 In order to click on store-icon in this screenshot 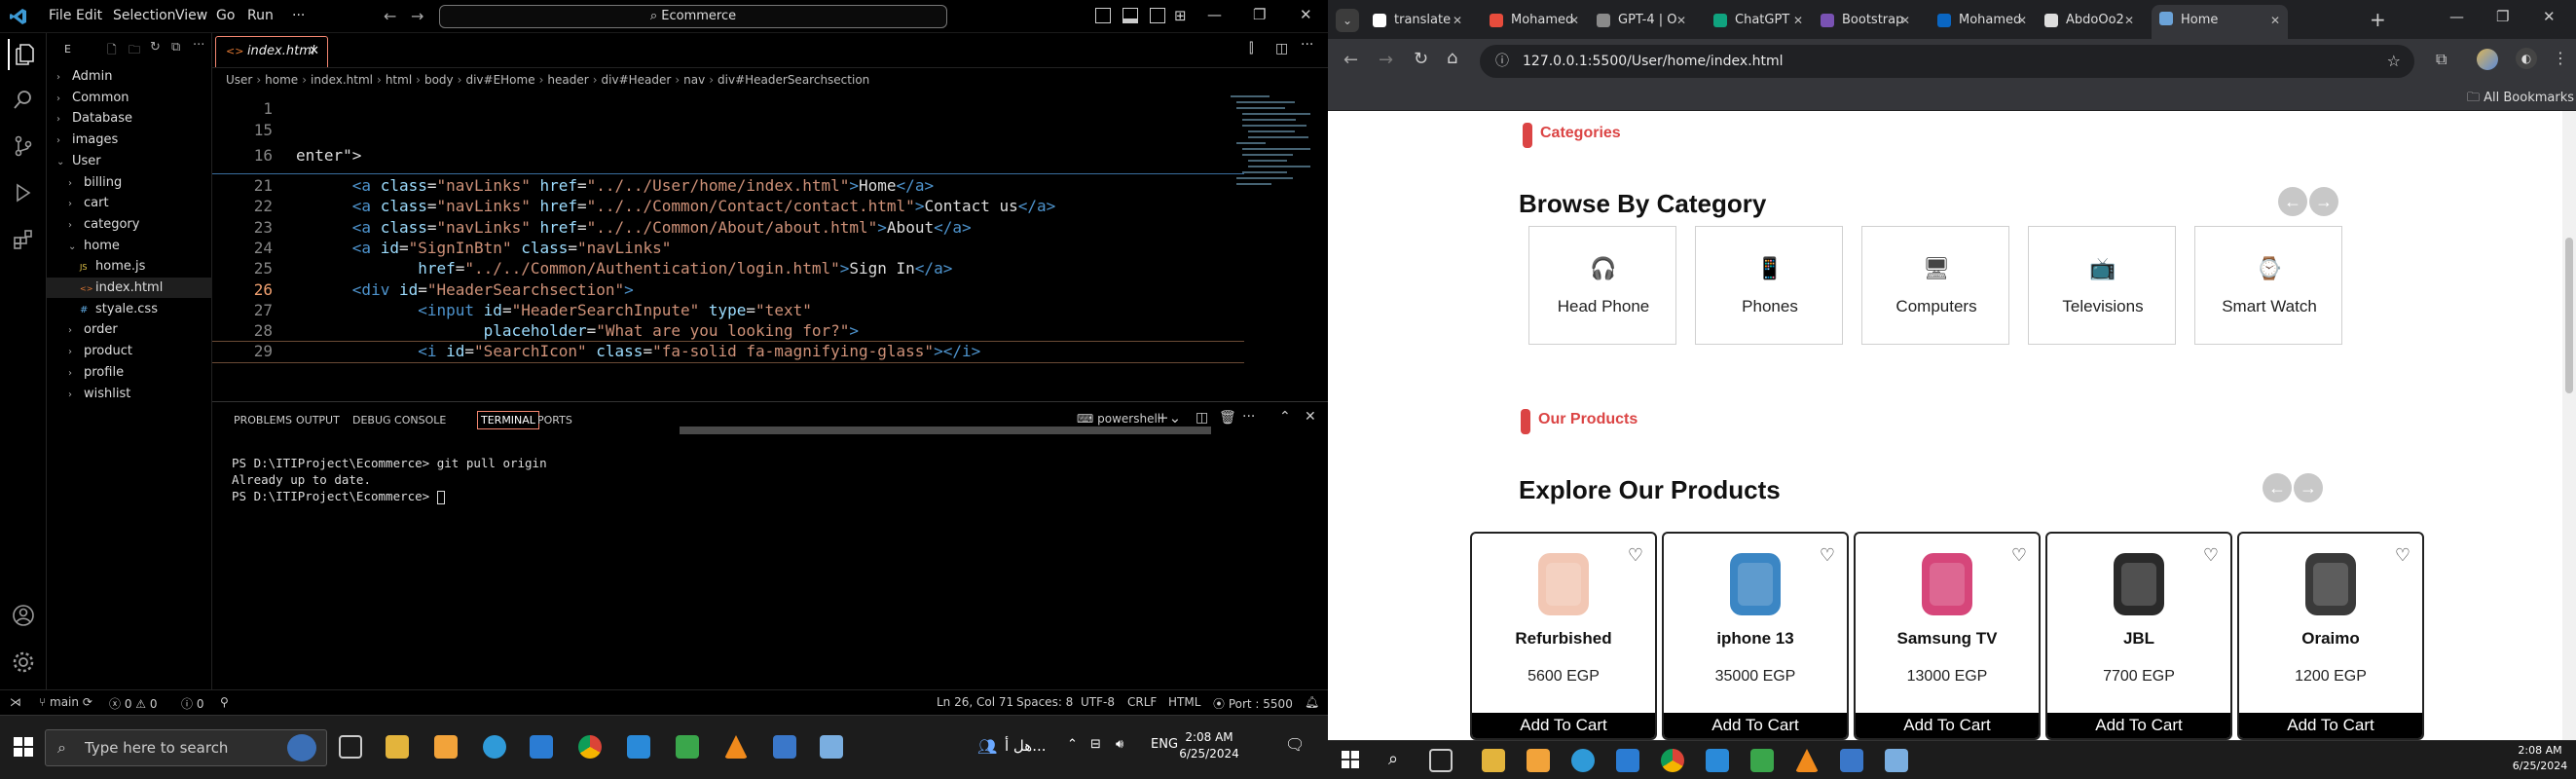, I will do `click(1538, 760)`.